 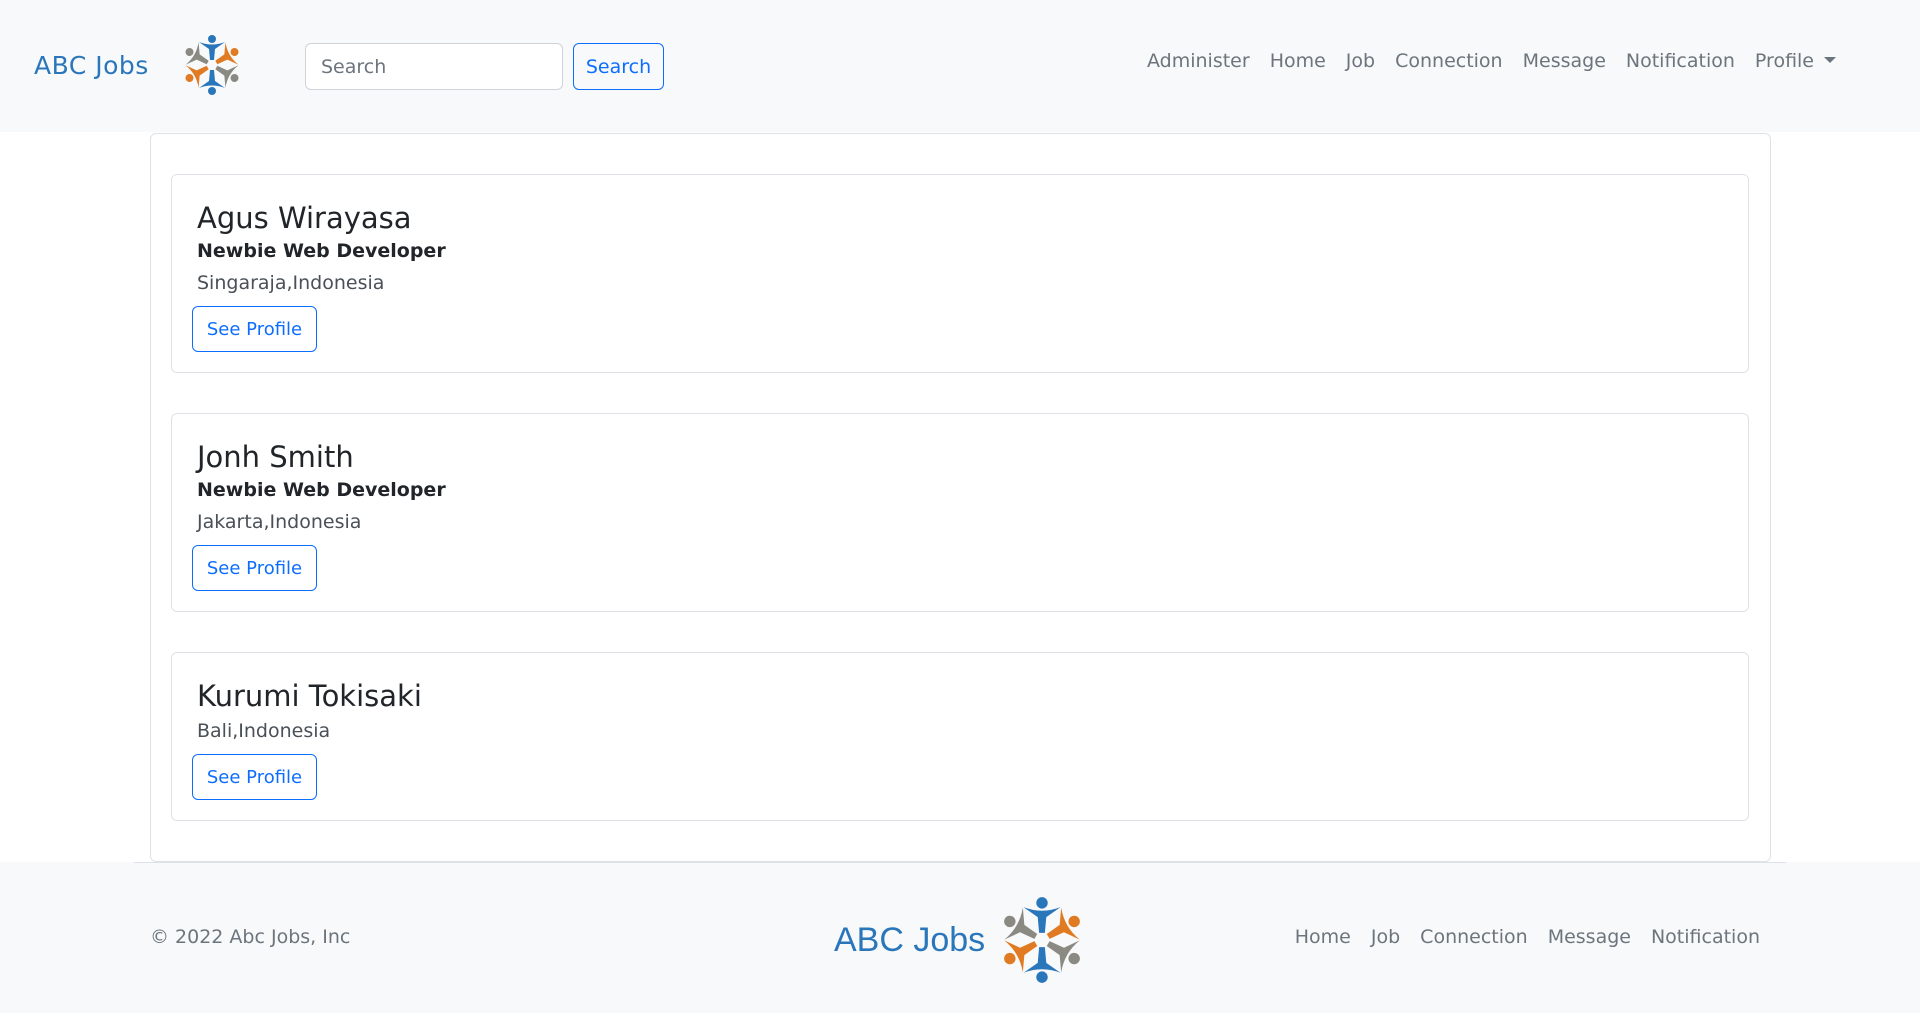 What do you see at coordinates (1360, 61) in the screenshot?
I see `nav-job: Job` at bounding box center [1360, 61].